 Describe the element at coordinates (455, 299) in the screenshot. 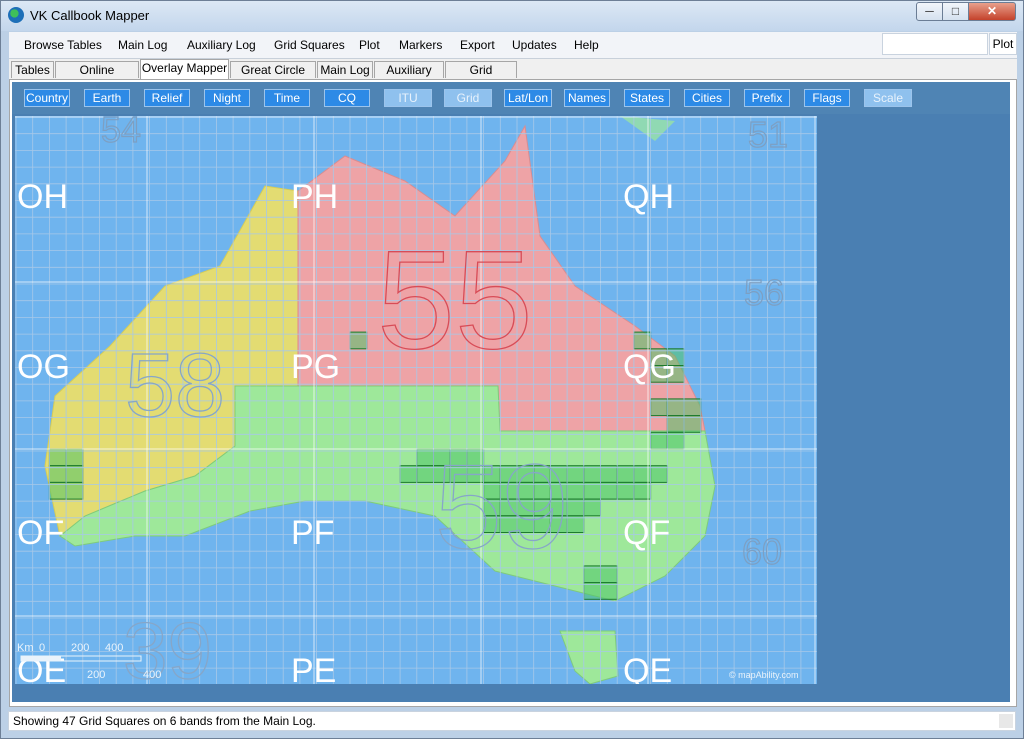

I see `itu-zone-number: 55` at that location.